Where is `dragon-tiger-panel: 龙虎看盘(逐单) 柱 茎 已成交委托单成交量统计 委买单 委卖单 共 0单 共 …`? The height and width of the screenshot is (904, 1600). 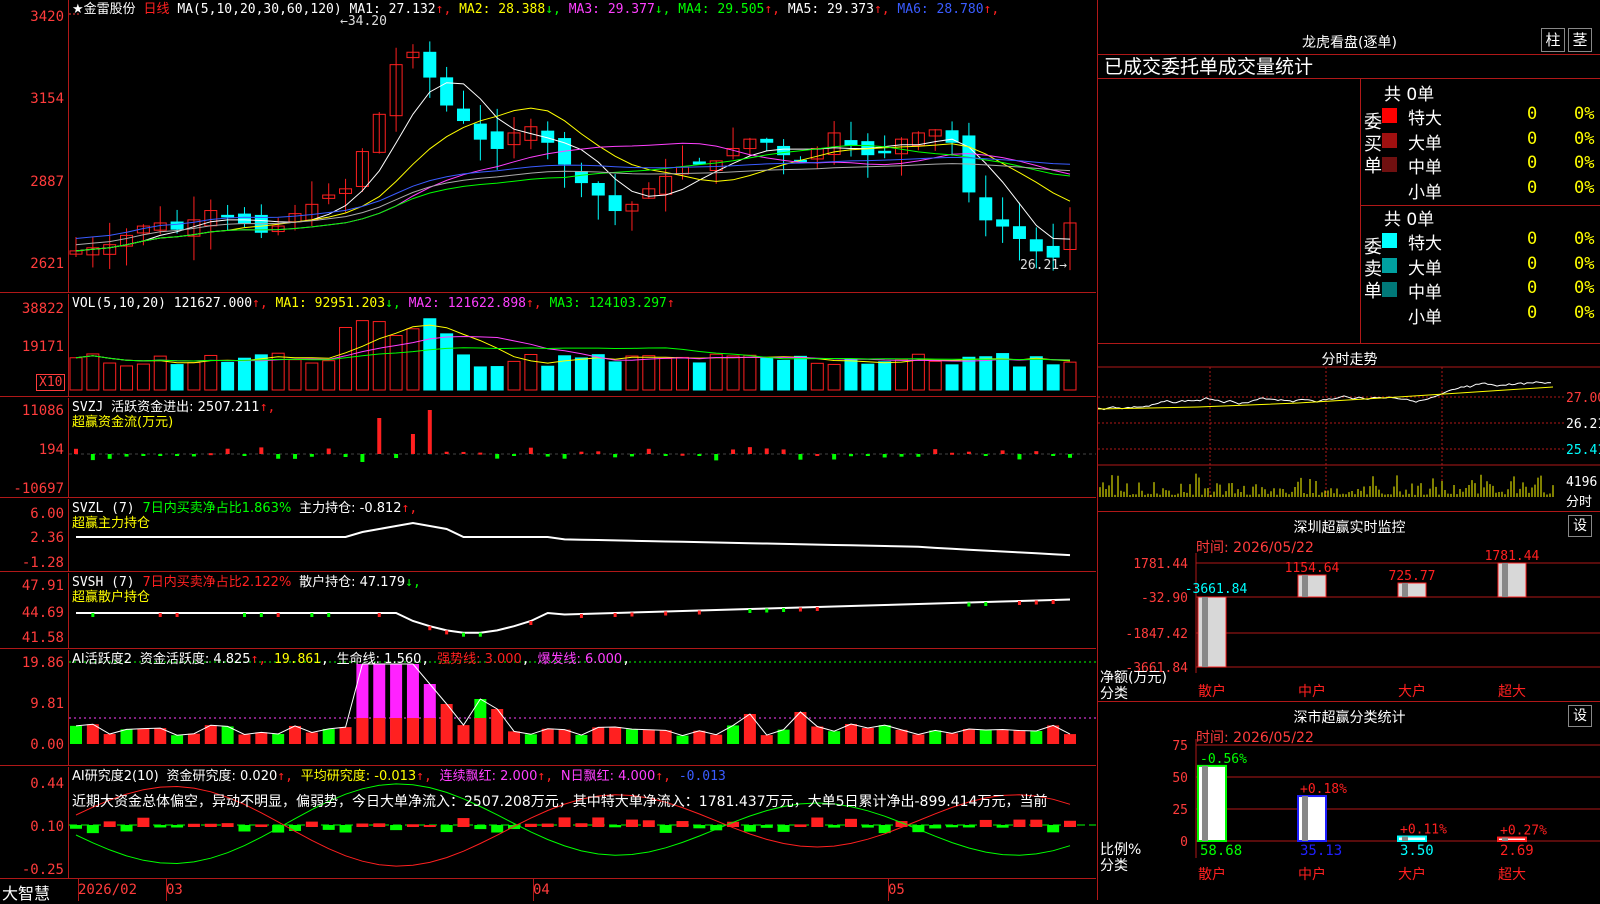
dragon-tiger-panel: 龙虎看盘(逐单) 柱 茎 已成交委托单成交量统计 委买单 委卖单 共 0单 共 … is located at coordinates (1349, 172).